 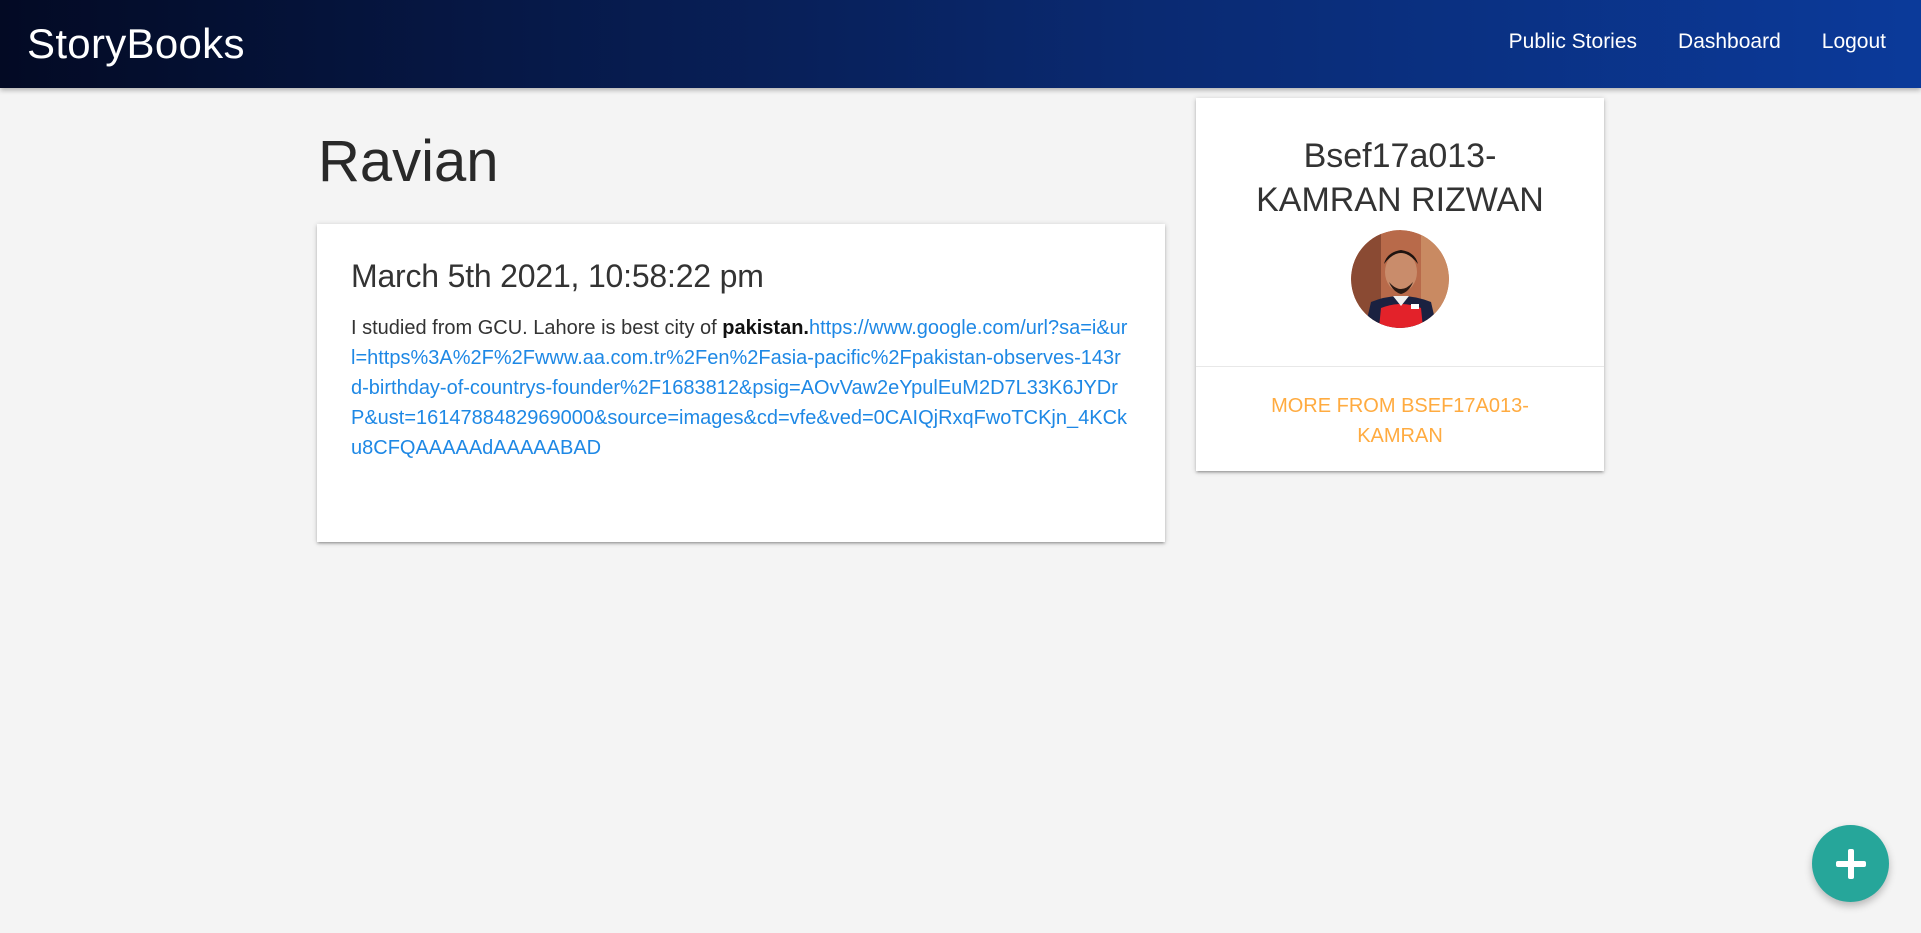 I want to click on author-card-content: Bsef17a013-KAMRAN RIZWAN, so click(x=1400, y=232).